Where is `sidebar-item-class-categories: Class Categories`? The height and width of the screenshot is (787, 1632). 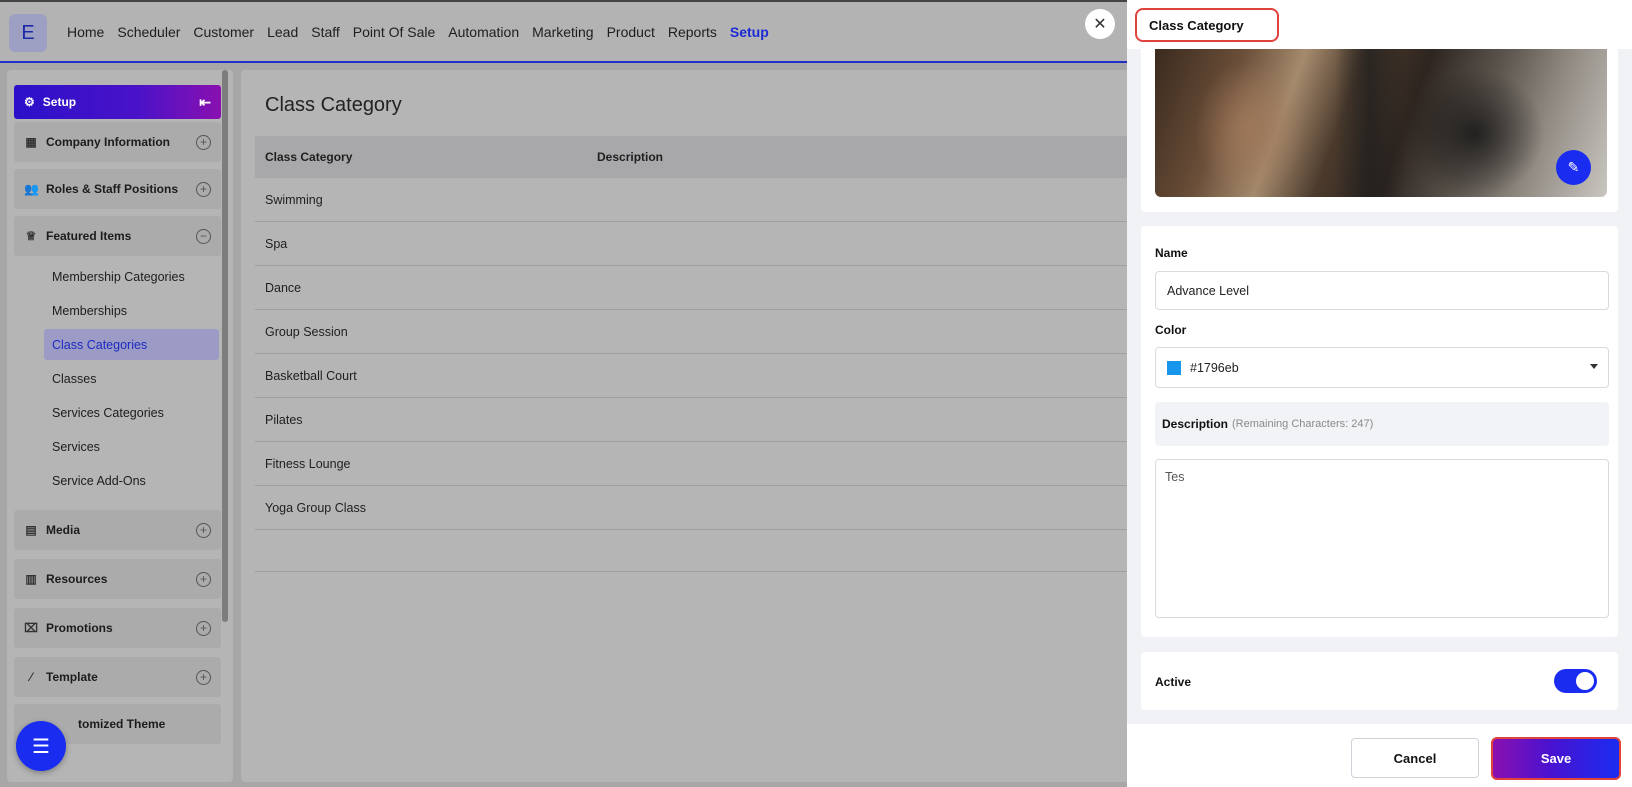 sidebar-item-class-categories: Class Categories is located at coordinates (131, 344).